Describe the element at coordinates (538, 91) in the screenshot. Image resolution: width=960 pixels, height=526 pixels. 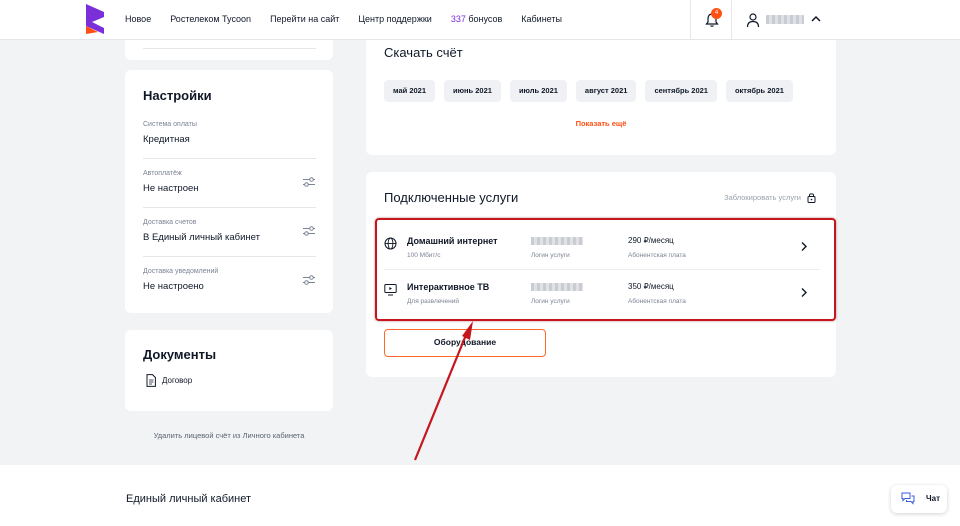
I see `month-chip: июль 2021` at that location.